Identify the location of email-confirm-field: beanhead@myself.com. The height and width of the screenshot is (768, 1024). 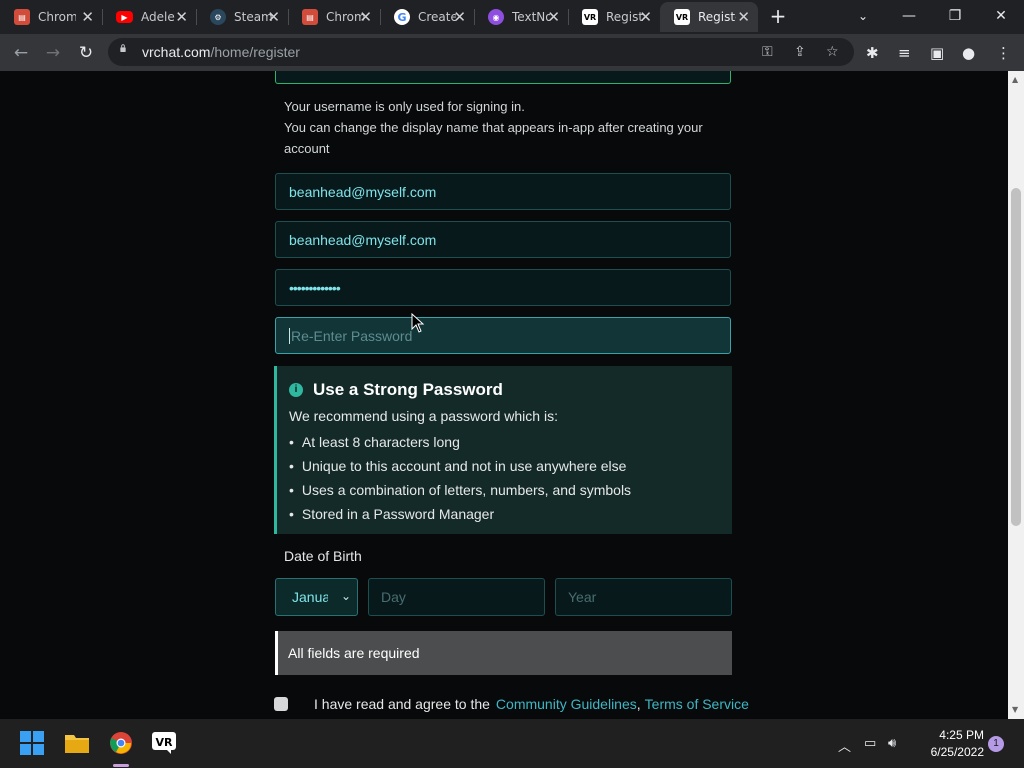
(503, 239).